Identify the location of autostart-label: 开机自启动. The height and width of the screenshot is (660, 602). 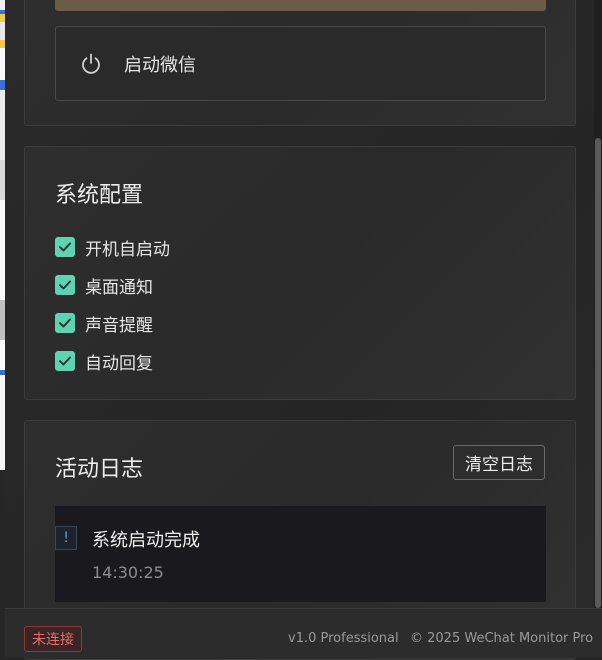
(127, 249).